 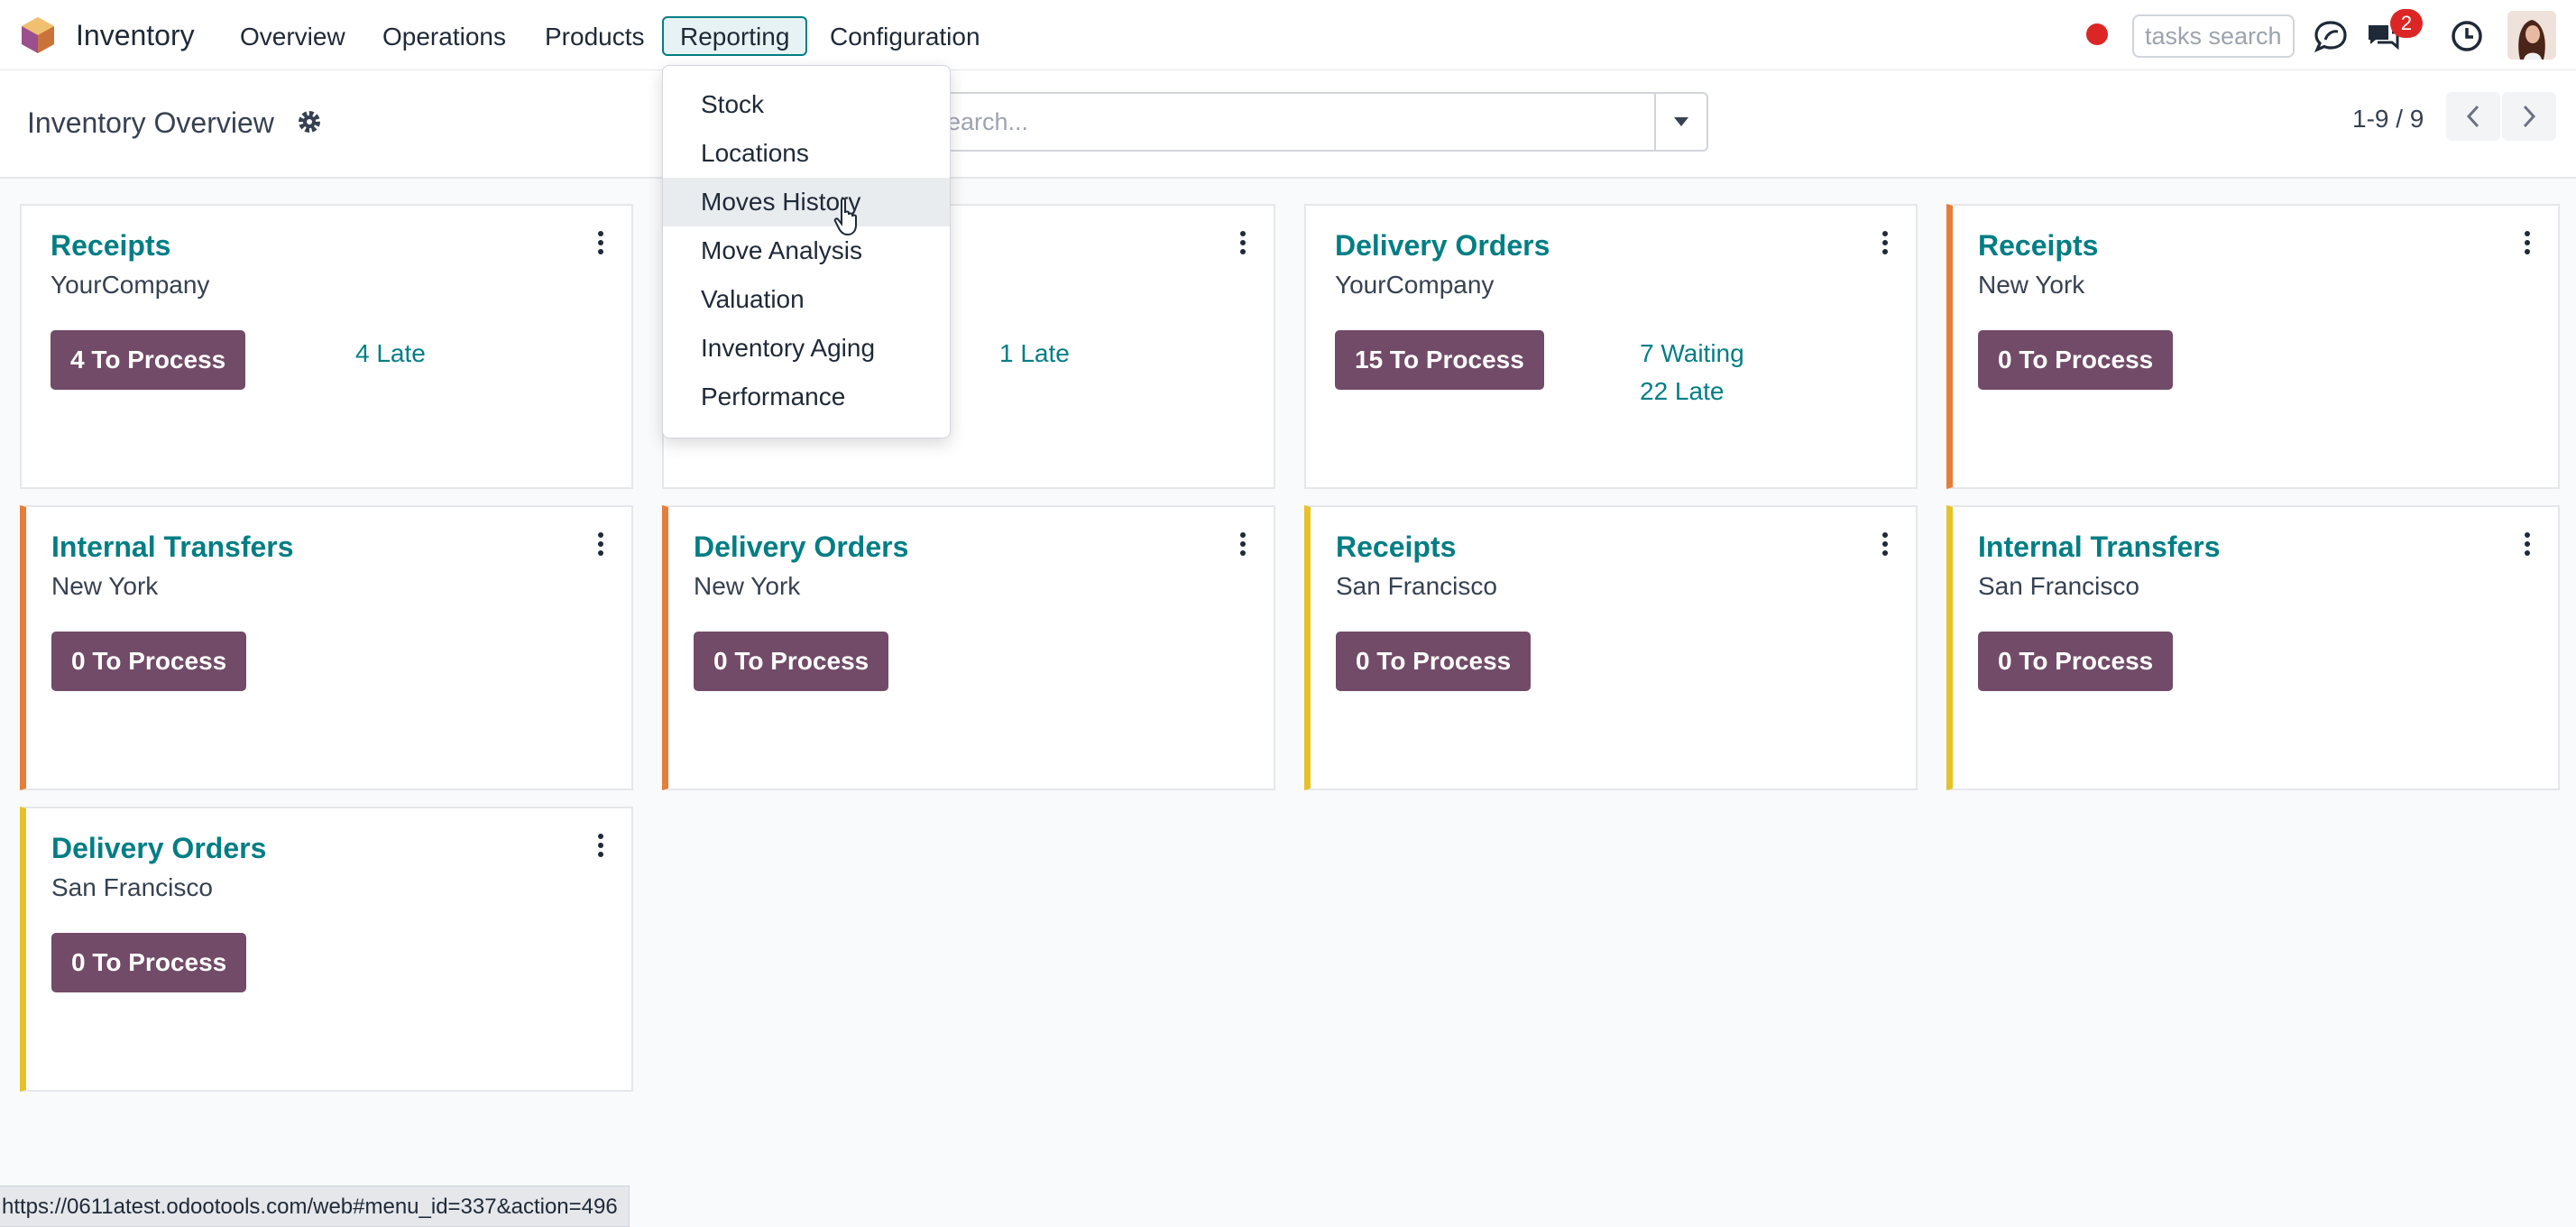 What do you see at coordinates (326, 346) in the screenshot?
I see `card-receipts-yourcompany: Receipts YourCompany 4 To Process 4 Late` at bounding box center [326, 346].